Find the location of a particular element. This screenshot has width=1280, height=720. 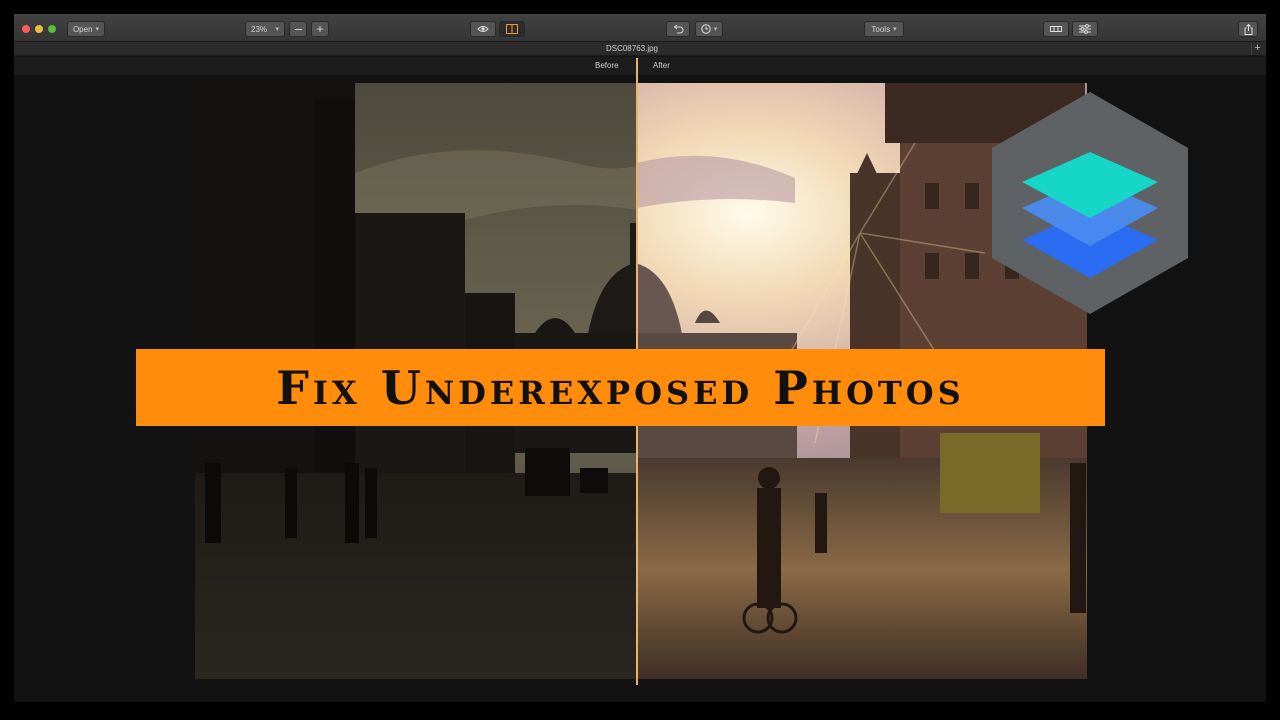

compare-button is located at coordinates (512, 29).